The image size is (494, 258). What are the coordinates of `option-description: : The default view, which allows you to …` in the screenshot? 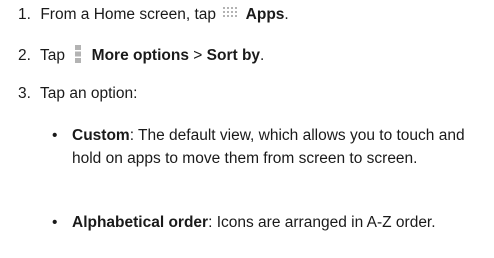 It's located at (268, 147).